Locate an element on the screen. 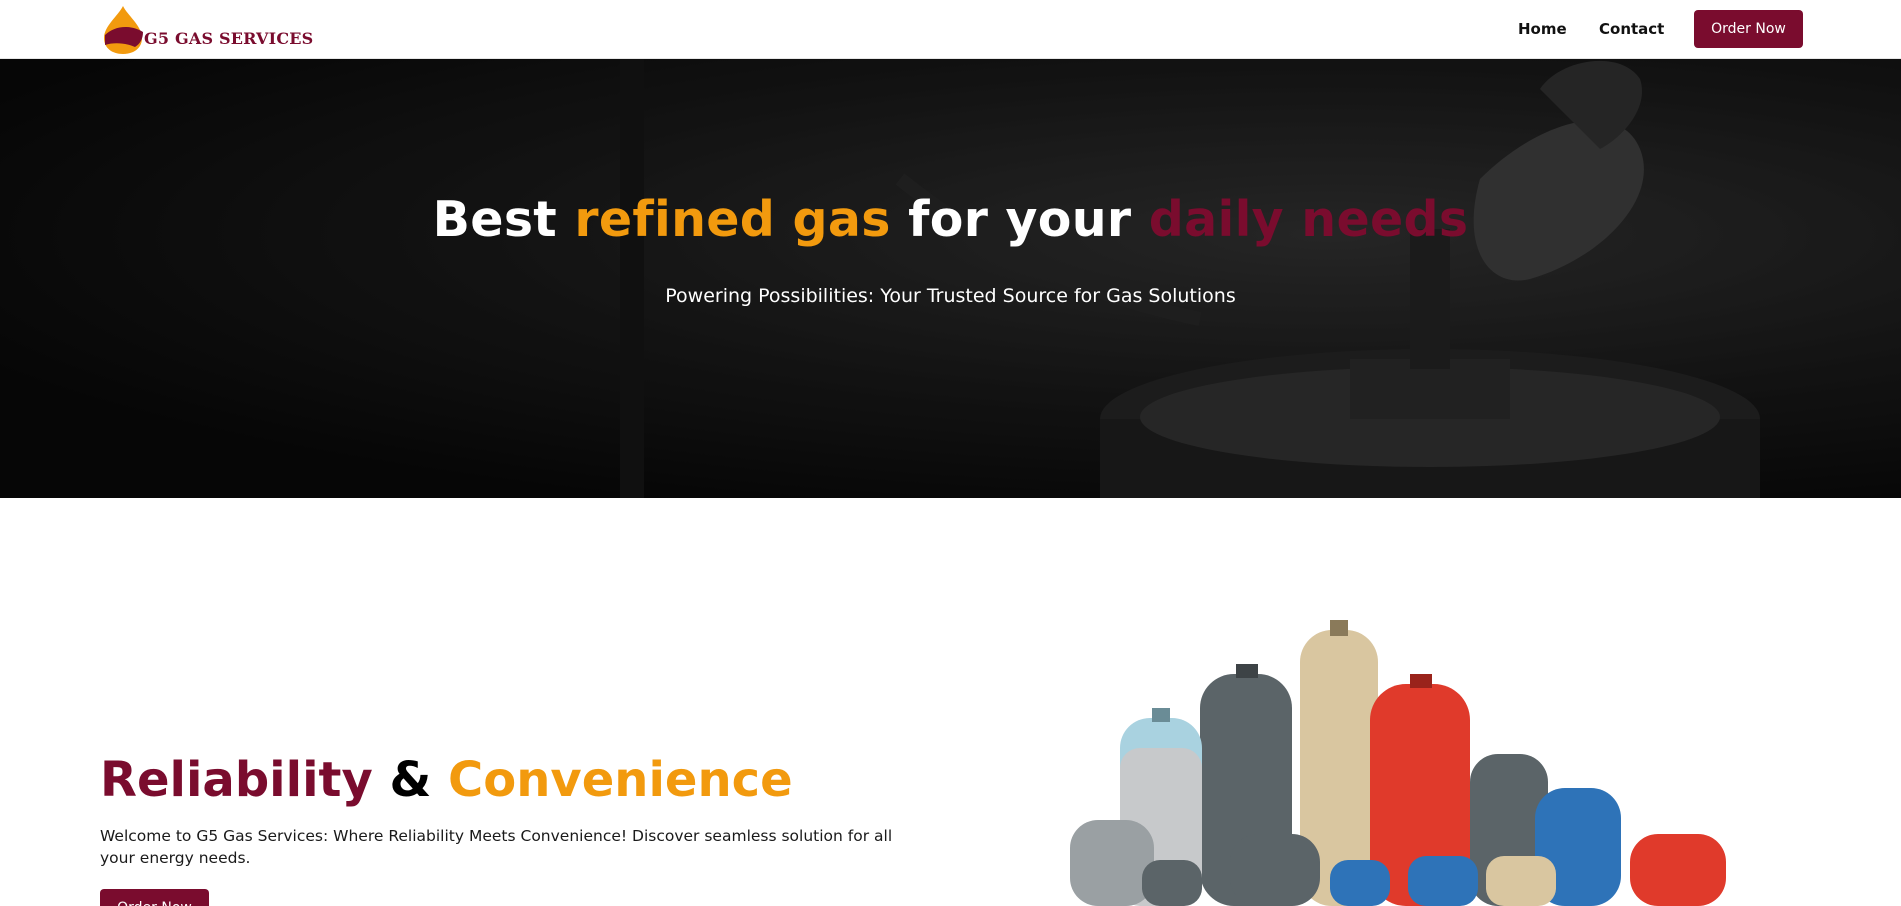  nav-home-link: Home is located at coordinates (1542, 29).